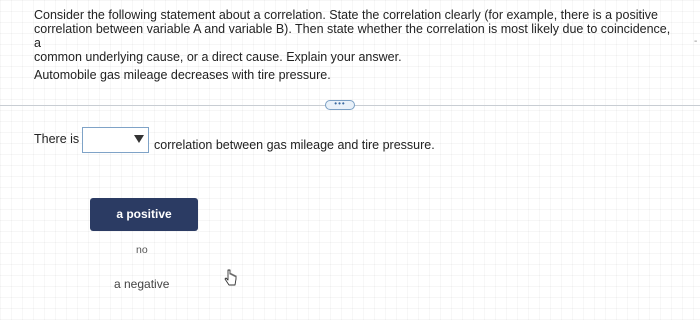 Image resolution: width=700 pixels, height=320 pixels. I want to click on correlation-select, so click(115, 140).